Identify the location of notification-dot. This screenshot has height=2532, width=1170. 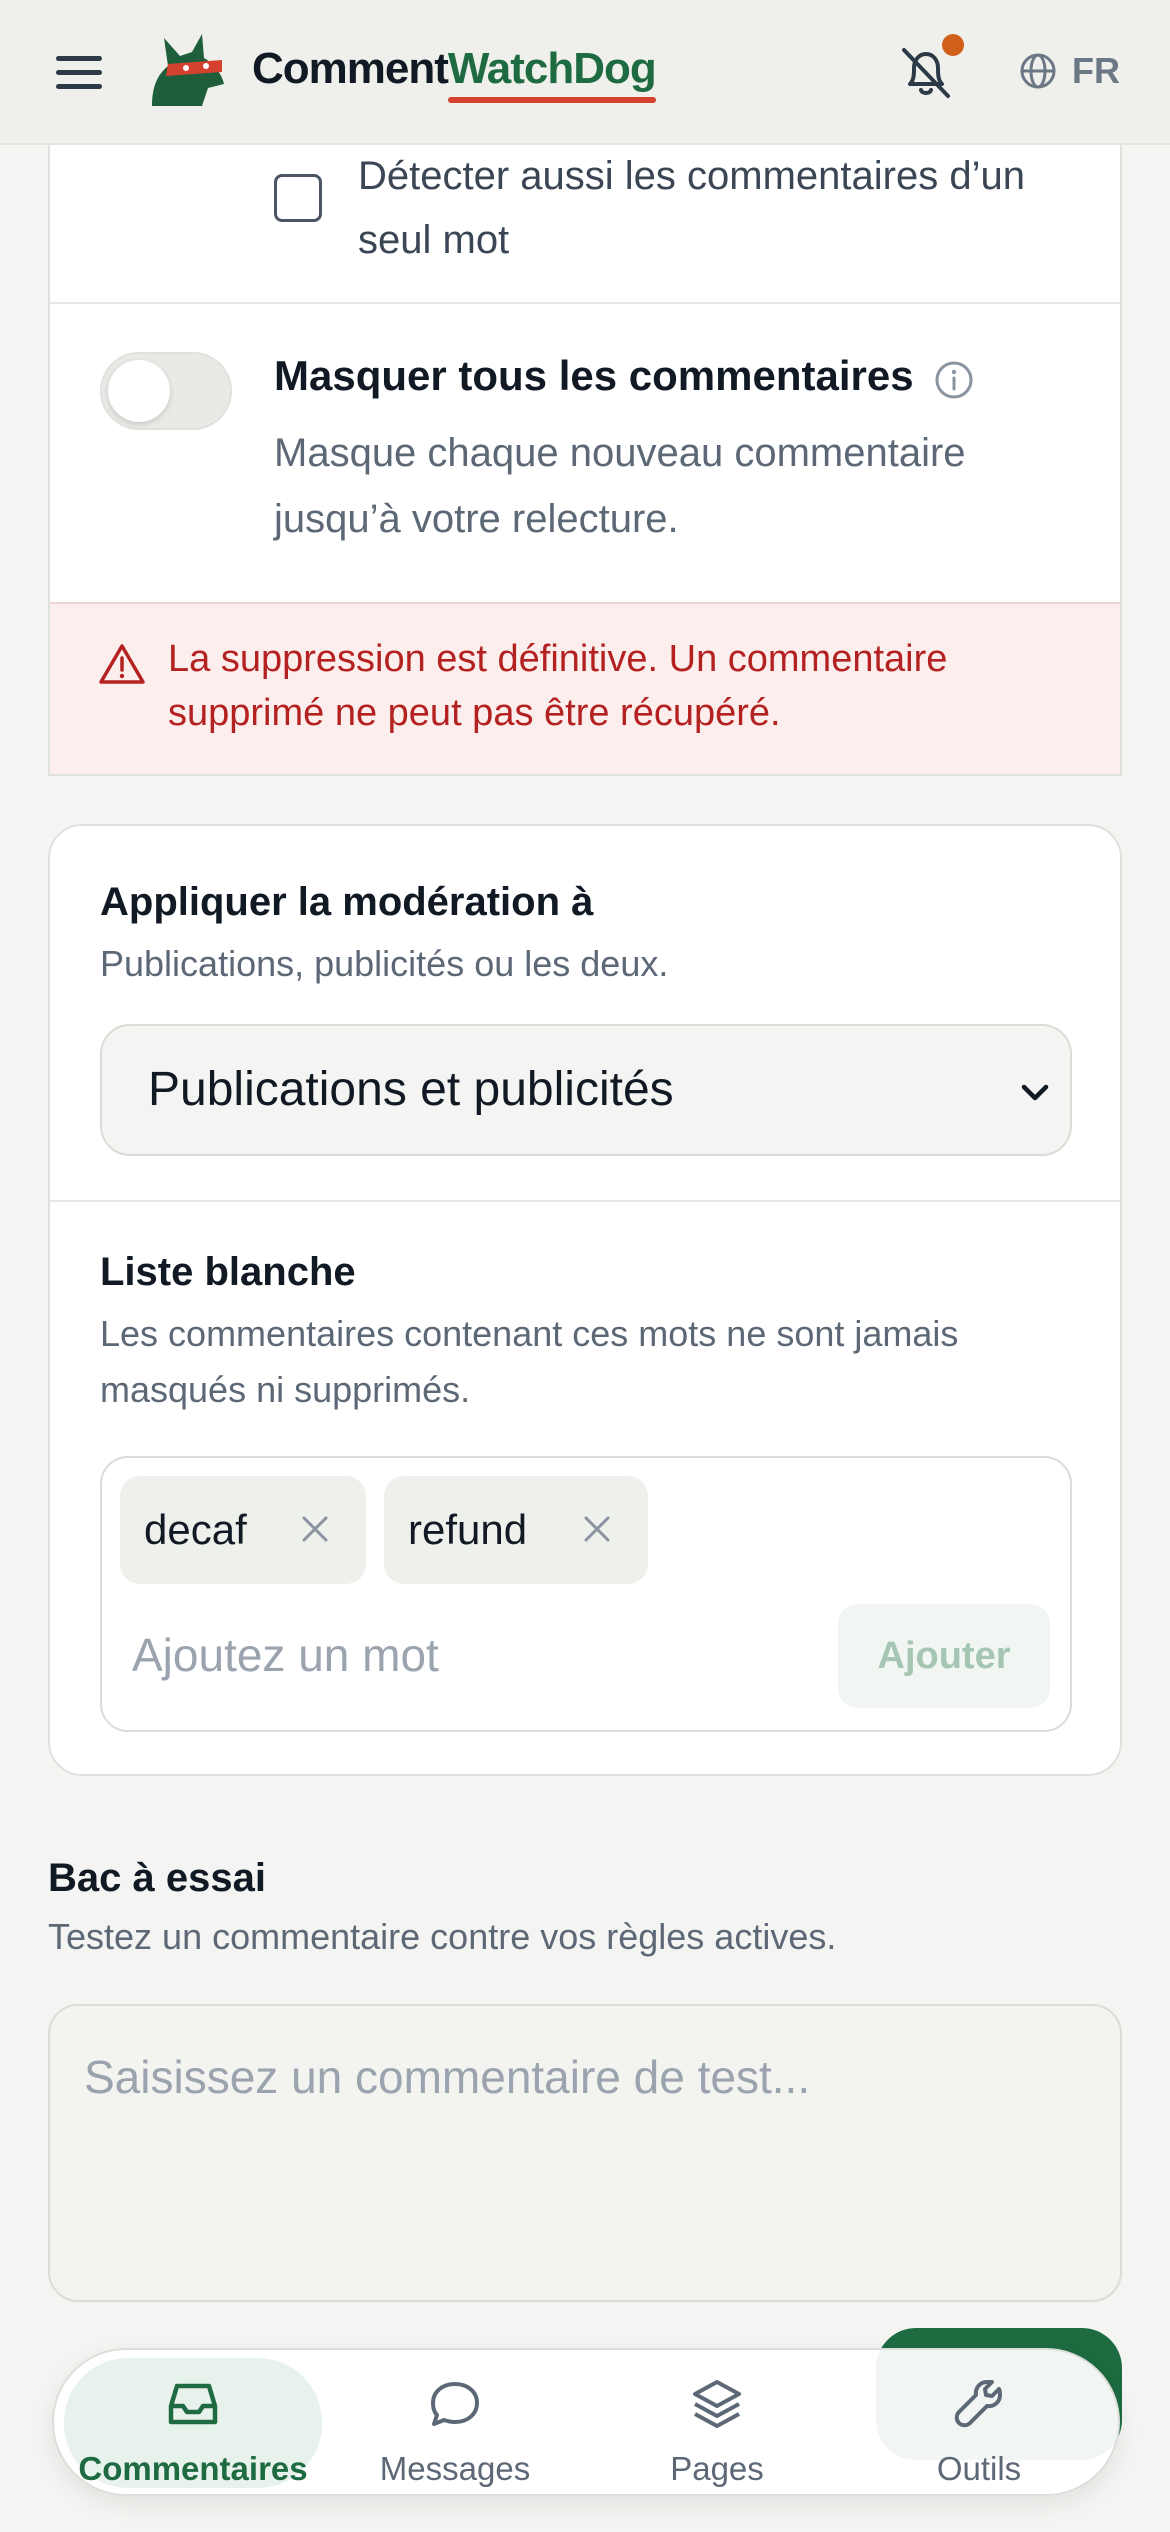
(953, 45).